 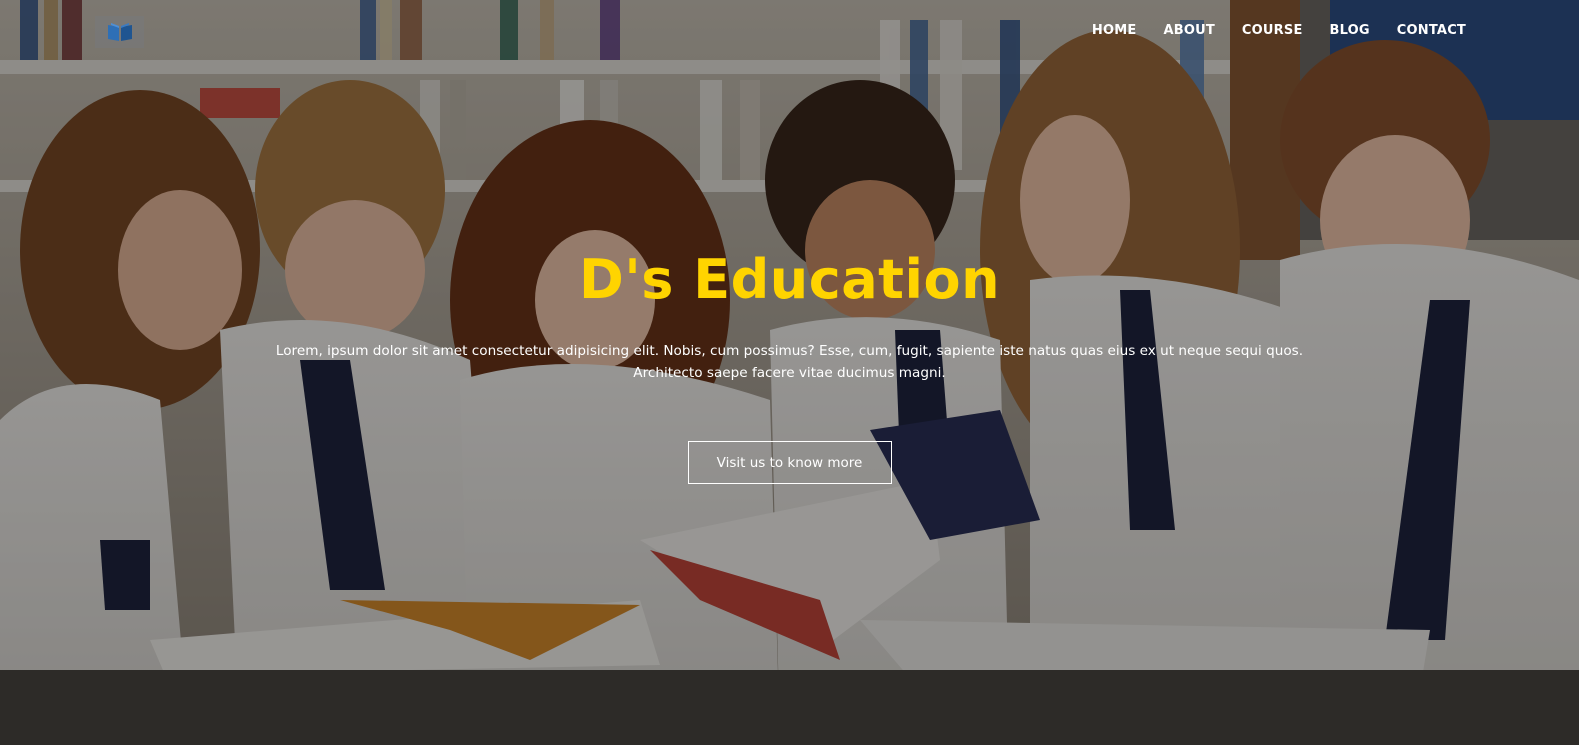 I want to click on nav-course: COURSE, so click(x=1272, y=31).